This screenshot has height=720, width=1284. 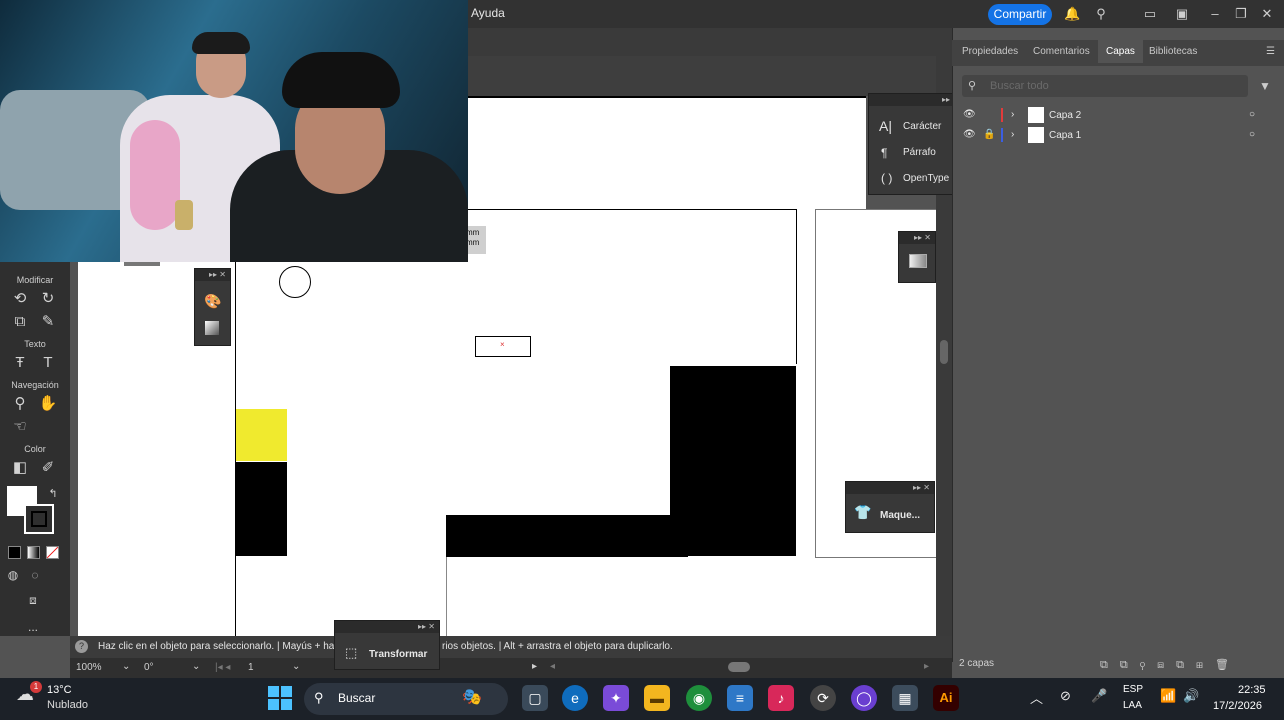 What do you see at coordinates (567, 536) in the screenshot?
I see `black-block-bottom` at bounding box center [567, 536].